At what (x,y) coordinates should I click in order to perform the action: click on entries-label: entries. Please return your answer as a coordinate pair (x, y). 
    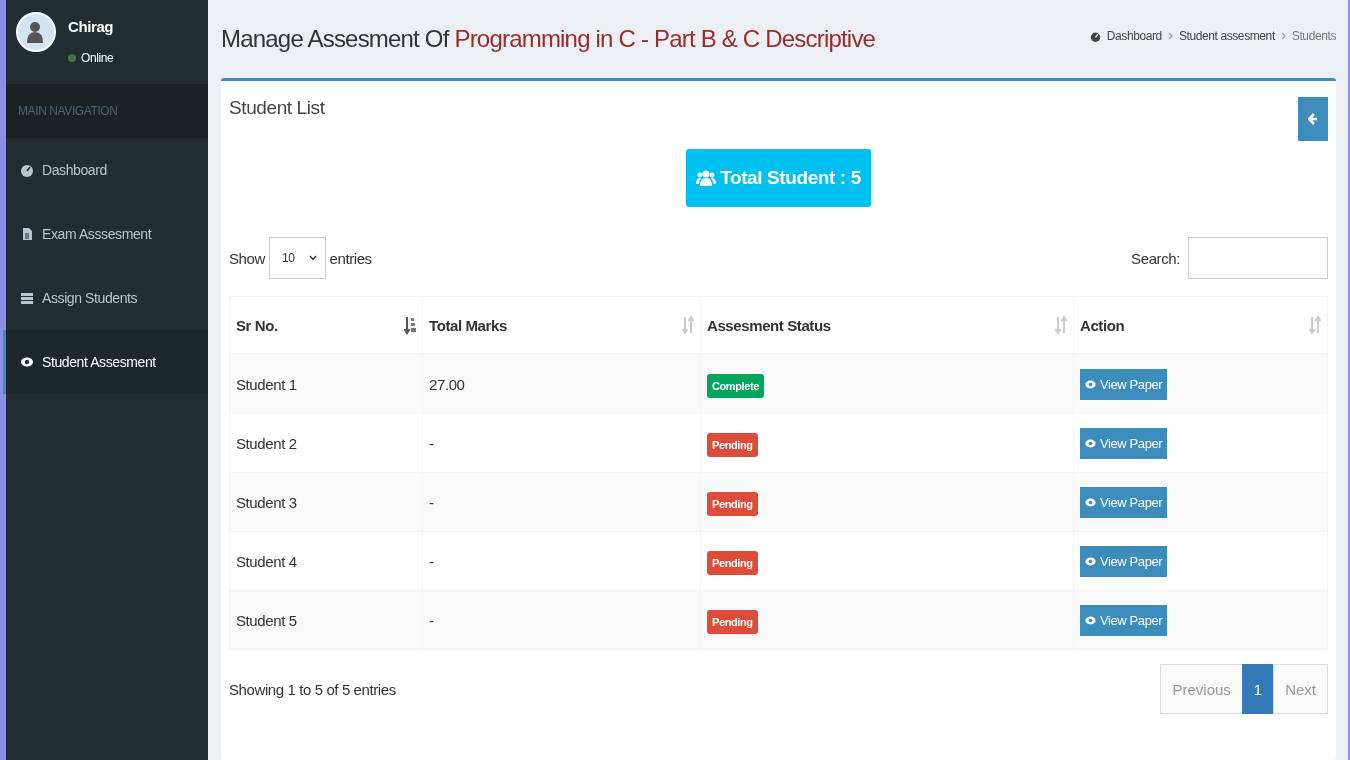
    Looking at the image, I should click on (350, 258).